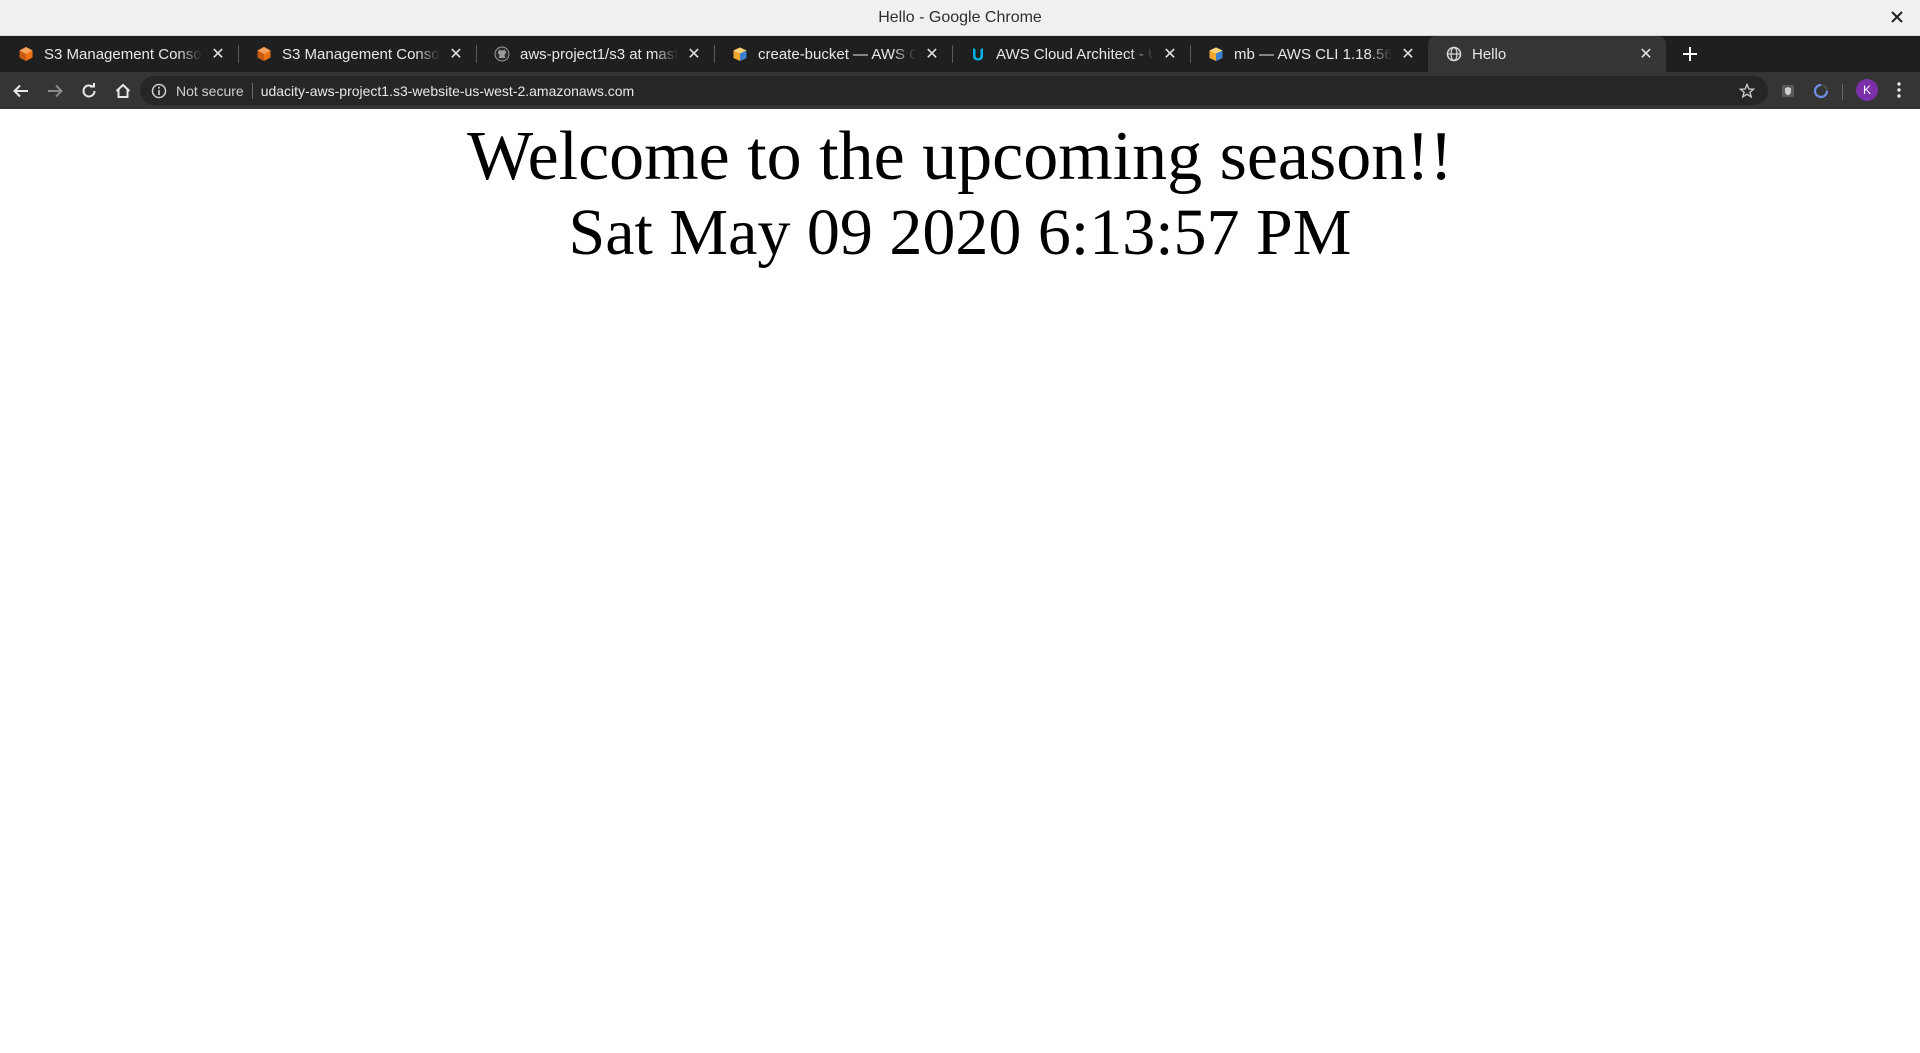  Describe the element at coordinates (1867, 90) in the screenshot. I see `profile-avatar: K` at that location.